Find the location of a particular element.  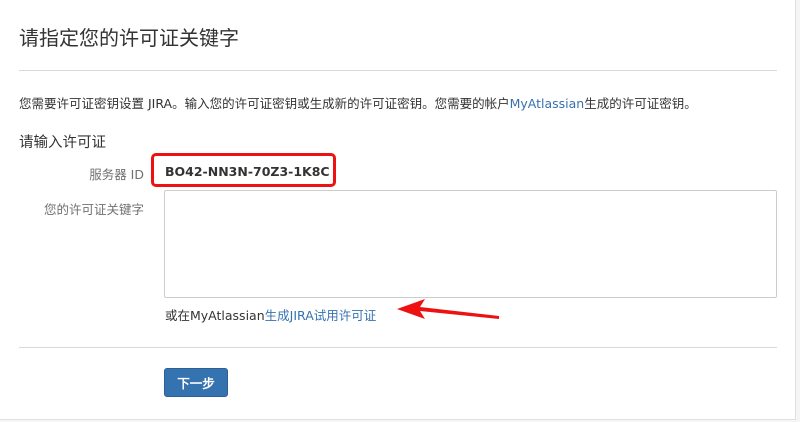

red-arrow-annotation-icon is located at coordinates (448, 309).